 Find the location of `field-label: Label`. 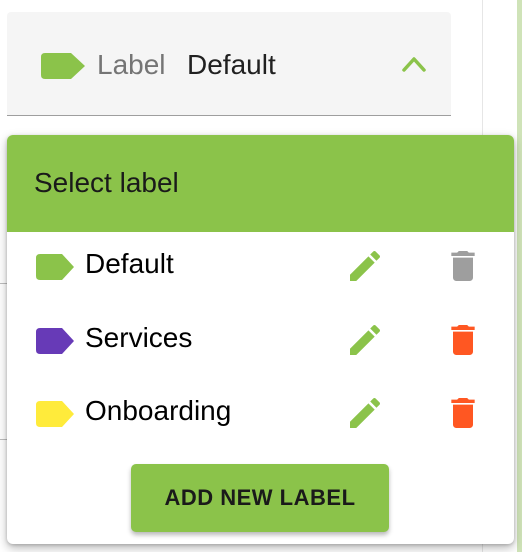

field-label: Label is located at coordinates (131, 64).